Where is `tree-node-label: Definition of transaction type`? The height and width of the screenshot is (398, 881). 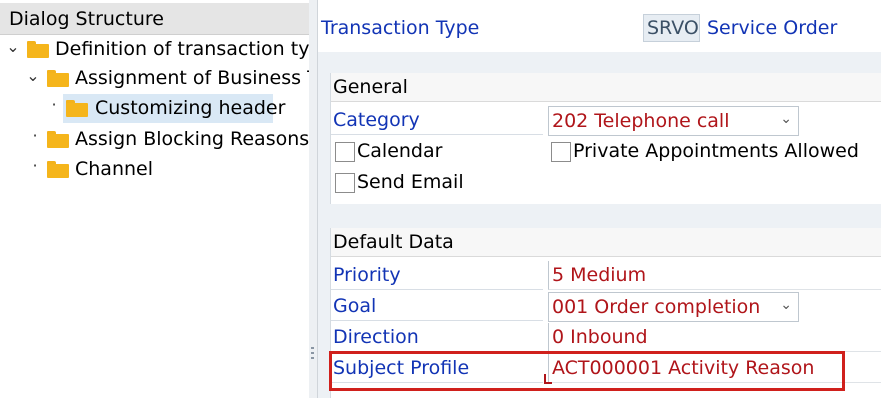 tree-node-label: Definition of transaction type is located at coordinates (182, 49).